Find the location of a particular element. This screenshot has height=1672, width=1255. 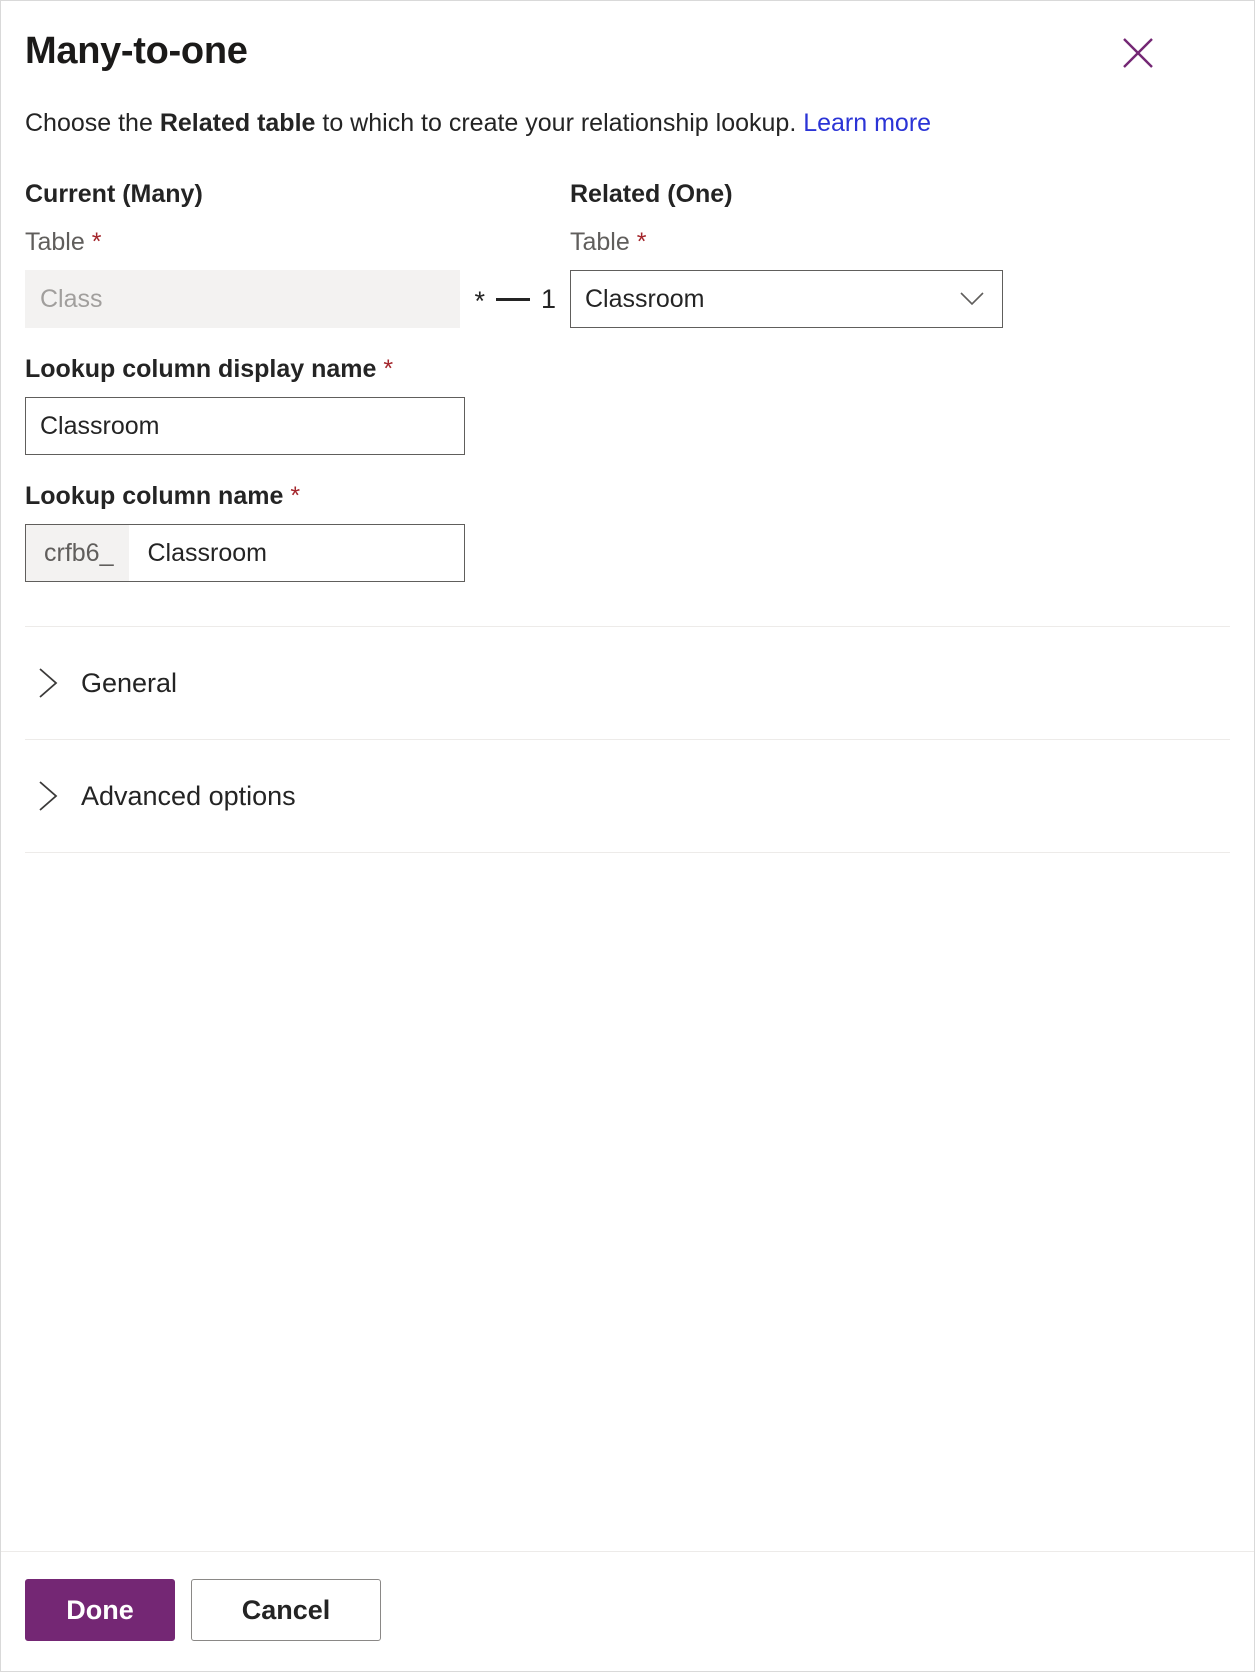

cardinality-indicator: * 1 is located at coordinates (515, 299).